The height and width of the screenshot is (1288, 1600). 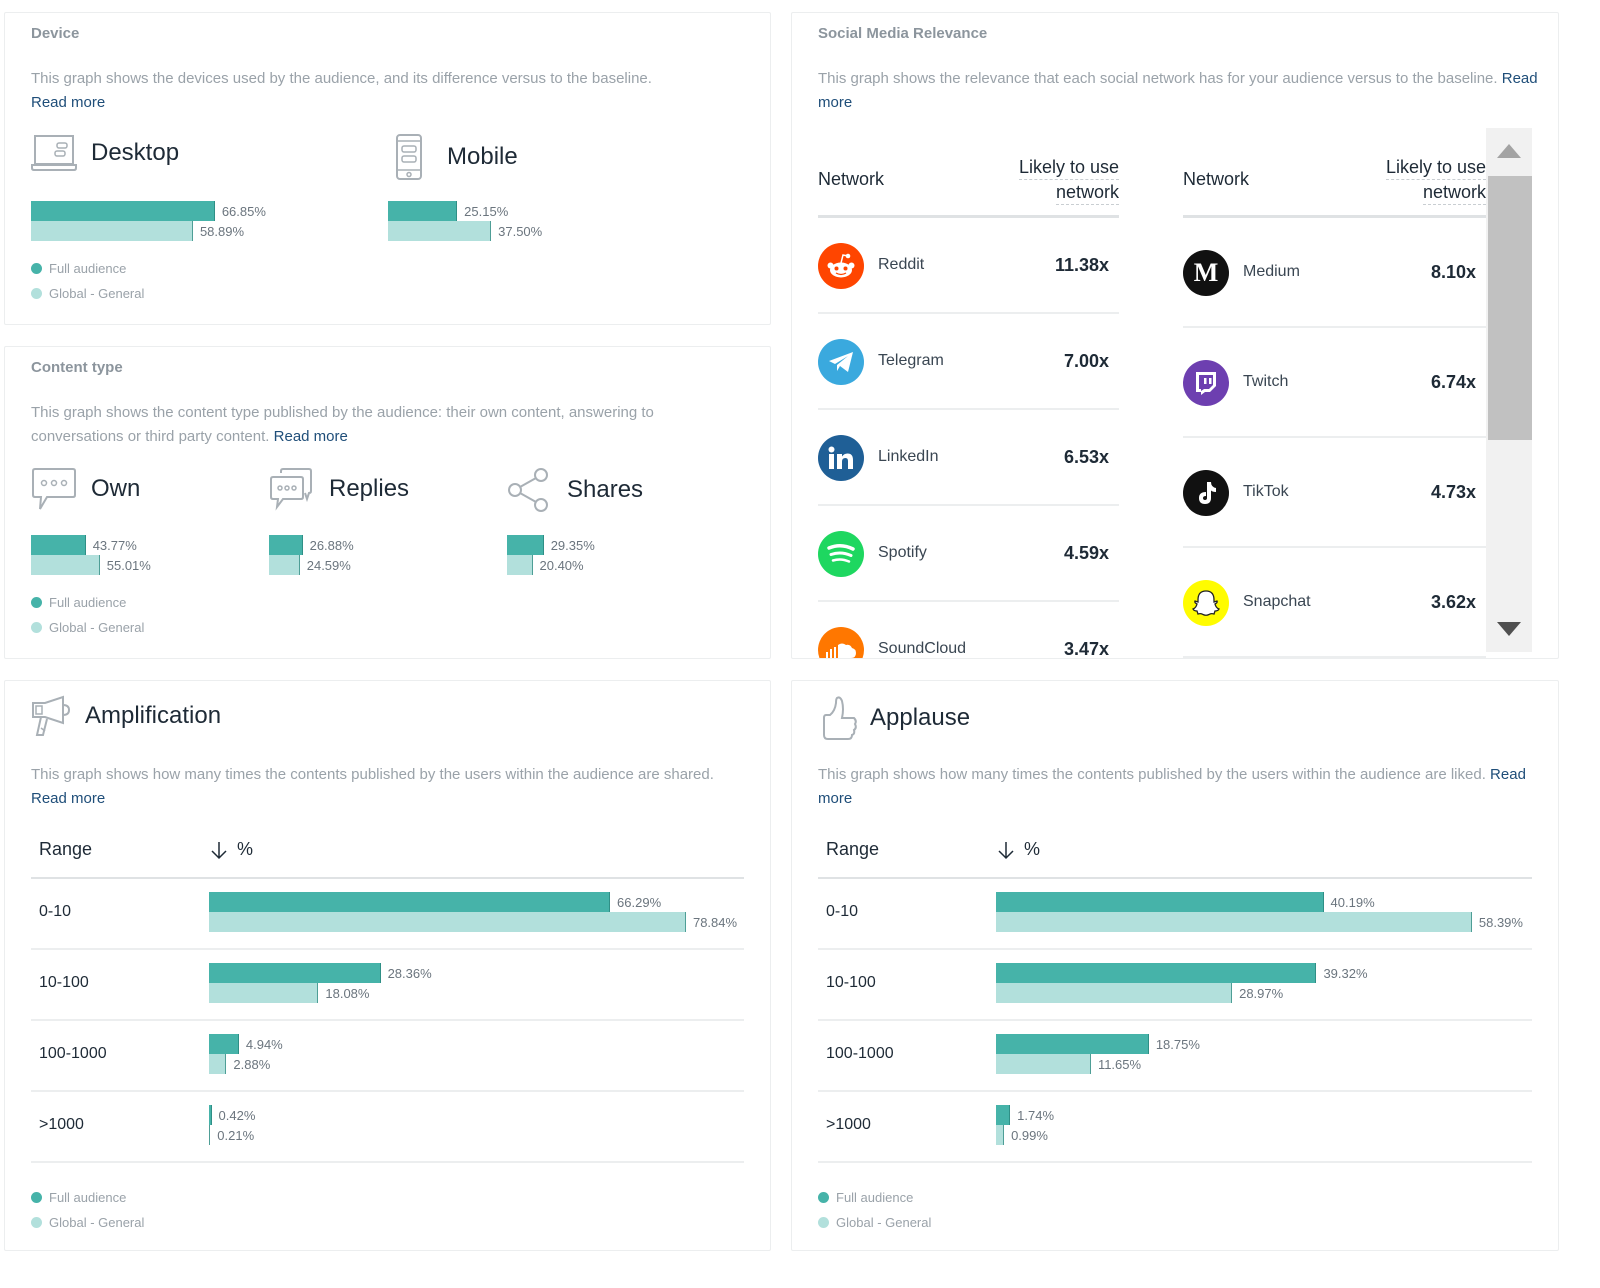 What do you see at coordinates (387, 985) in the screenshot?
I see `table-row: 10-100 28.36% 18.08%` at bounding box center [387, 985].